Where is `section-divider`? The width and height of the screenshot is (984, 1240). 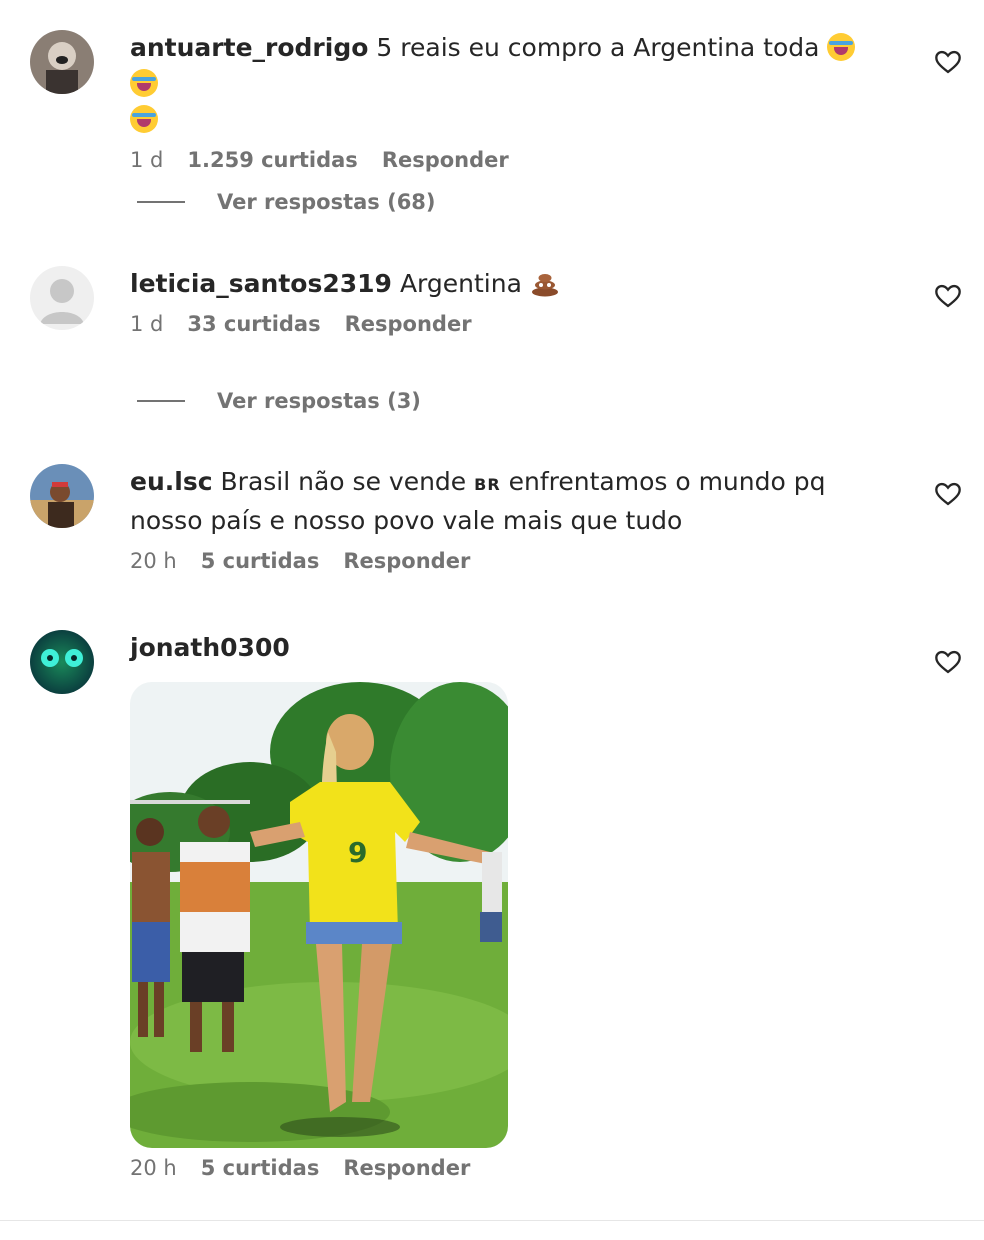
section-divider is located at coordinates (492, 1220).